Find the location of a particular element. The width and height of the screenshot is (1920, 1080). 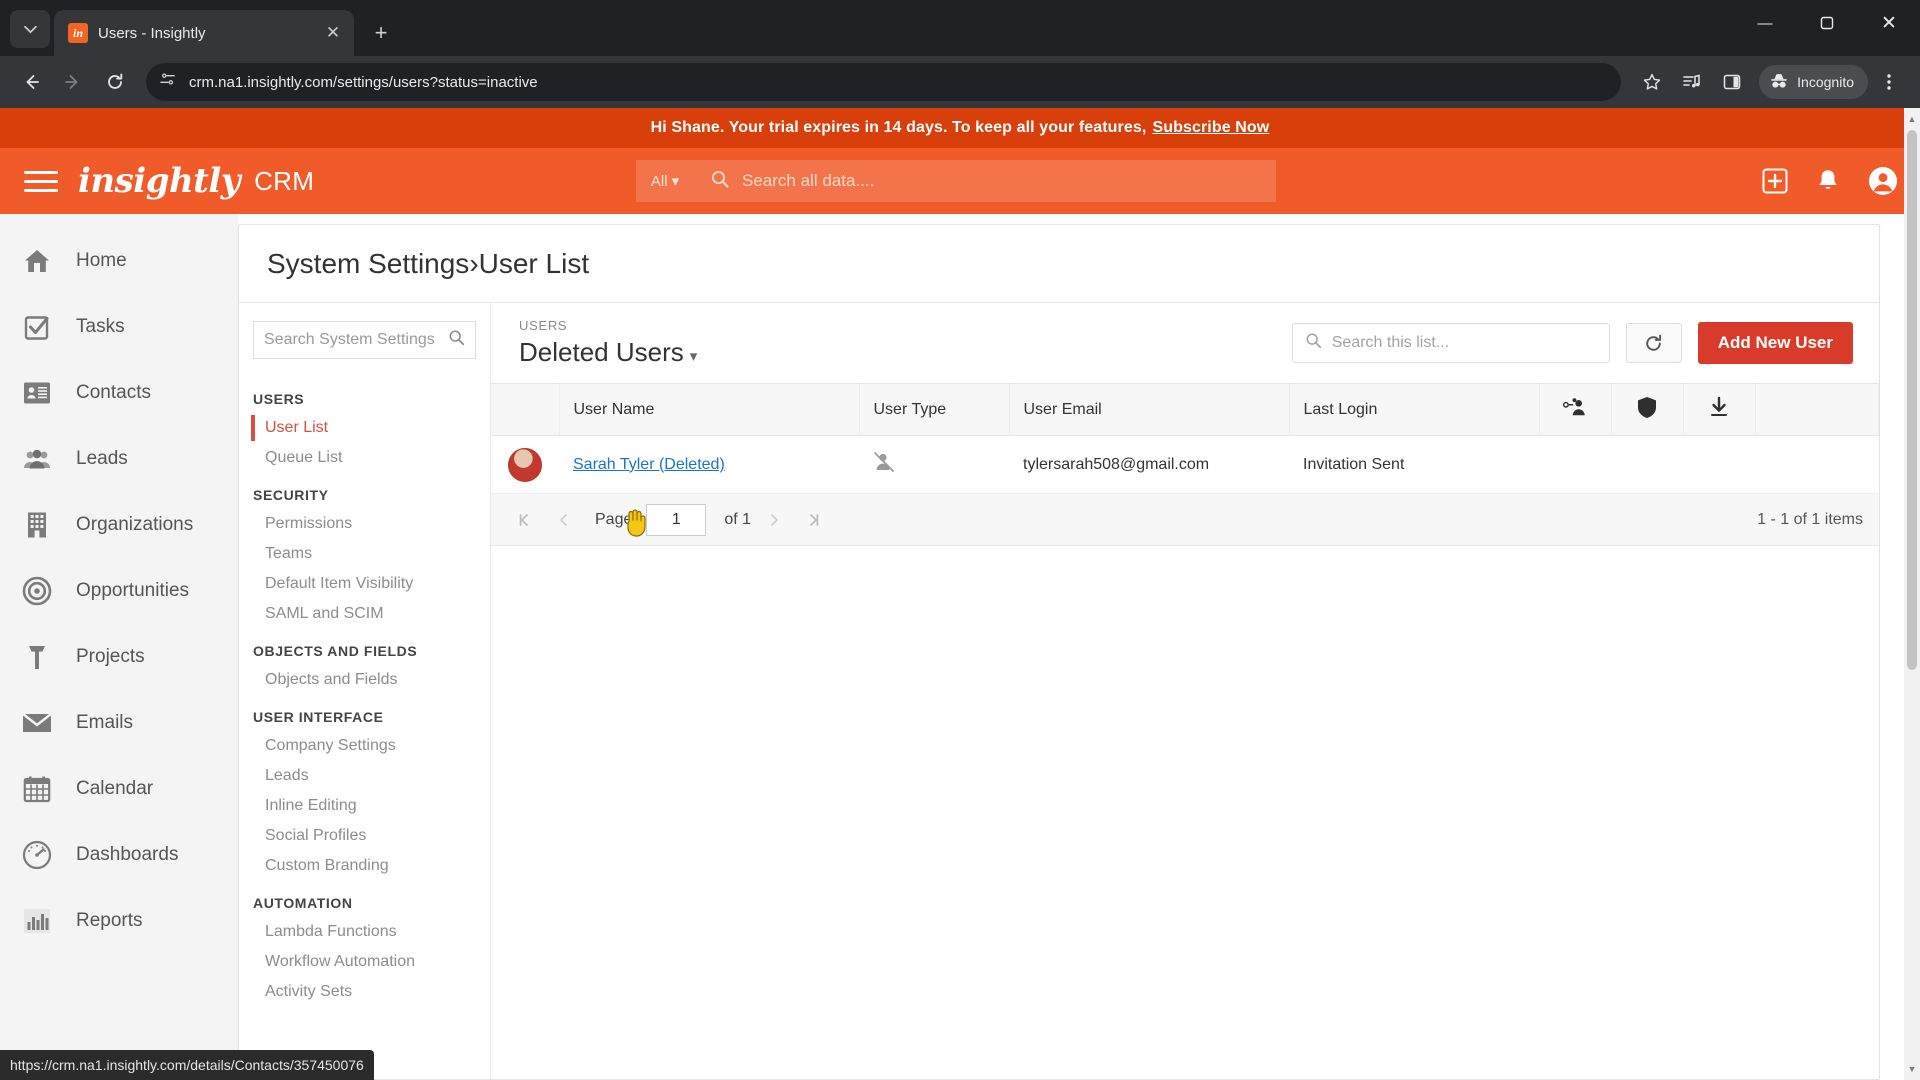

page-scrollbar: ▲ ▼ is located at coordinates (1912, 594).